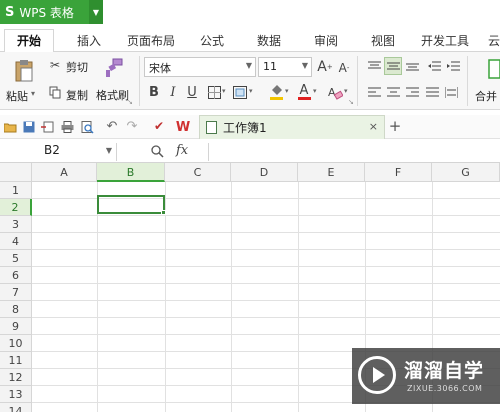  What do you see at coordinates (354, 152) in the screenshot?
I see `formula-input` at bounding box center [354, 152].